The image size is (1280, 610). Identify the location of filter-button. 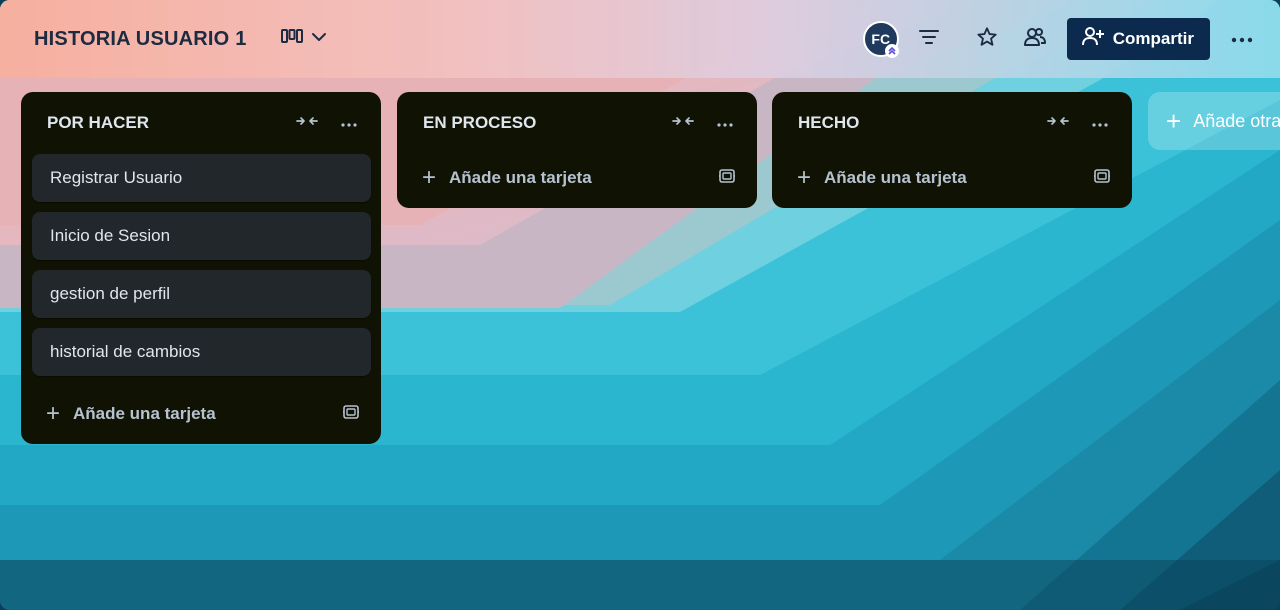
(929, 39).